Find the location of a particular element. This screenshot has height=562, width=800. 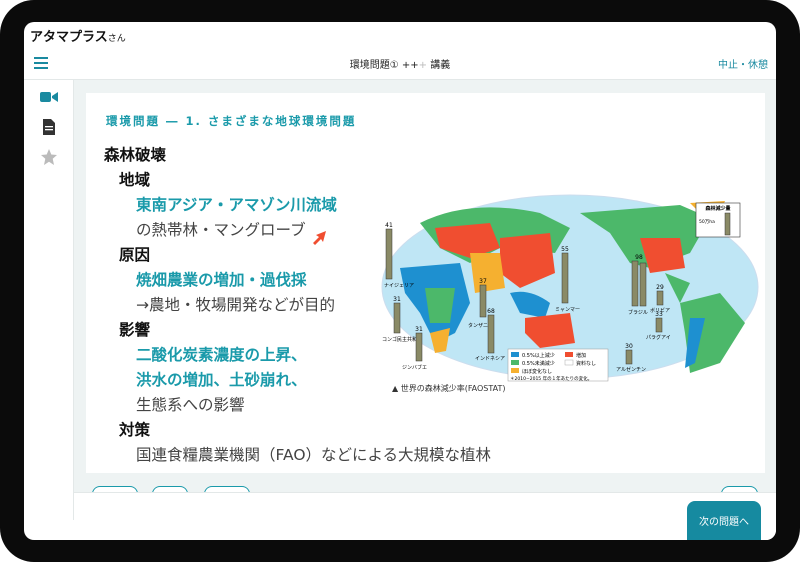

country-bar-label: インドネシア is located at coordinates (490, 359).